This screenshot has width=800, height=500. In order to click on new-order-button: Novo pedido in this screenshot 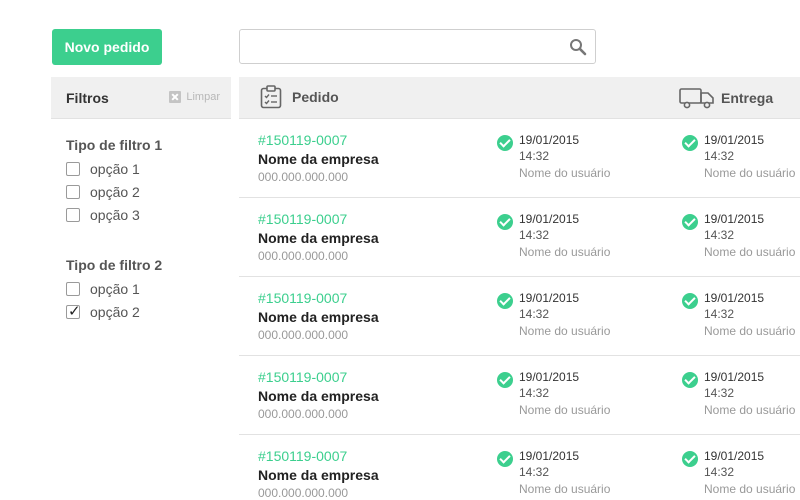, I will do `click(107, 47)`.